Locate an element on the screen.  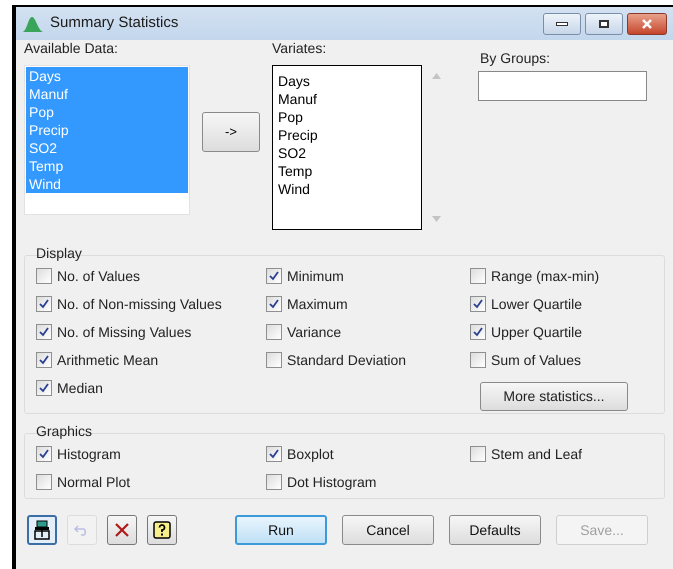
checkbox-label: Median is located at coordinates (80, 388).